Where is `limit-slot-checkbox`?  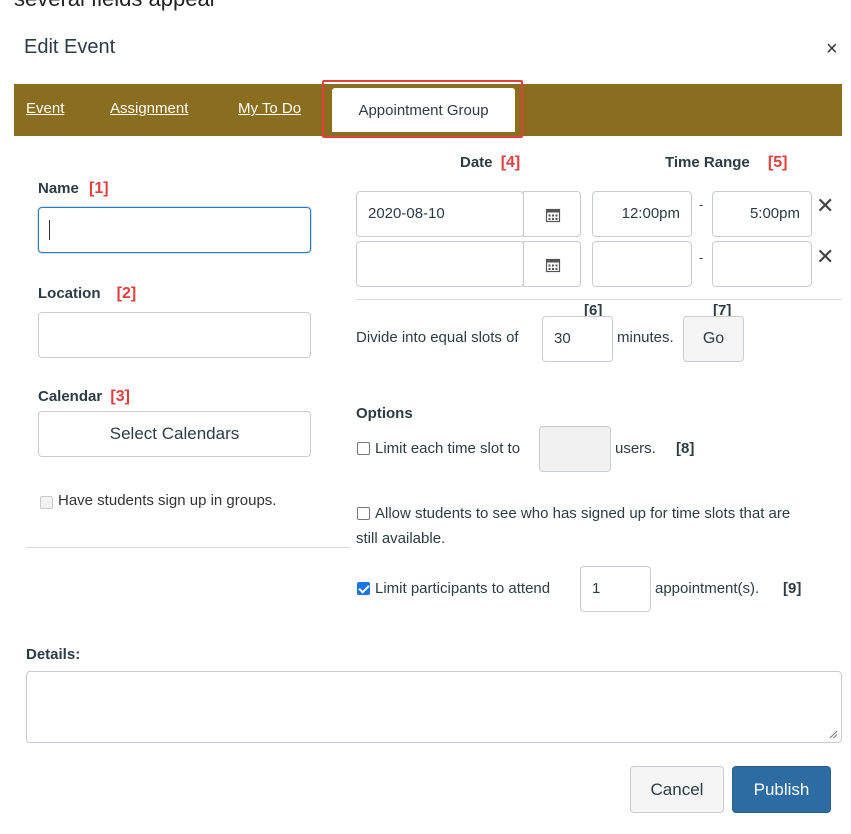
limit-slot-checkbox is located at coordinates (363, 448).